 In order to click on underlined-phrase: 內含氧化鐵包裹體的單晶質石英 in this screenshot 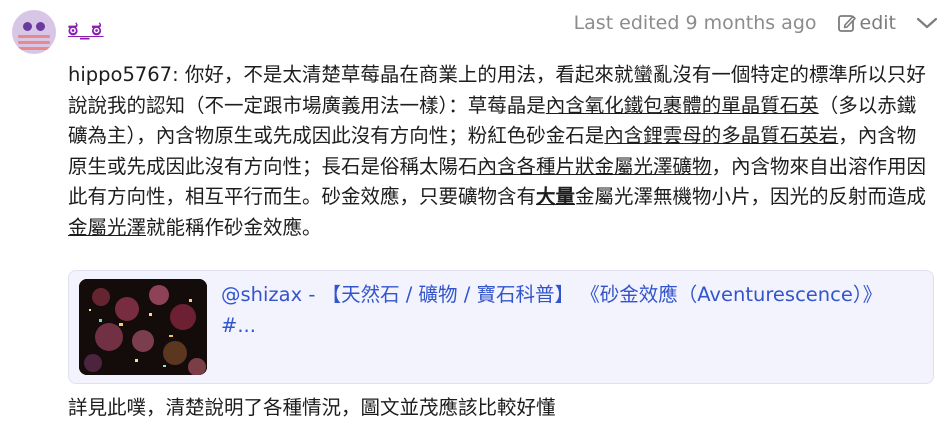, I will do `click(682, 105)`.